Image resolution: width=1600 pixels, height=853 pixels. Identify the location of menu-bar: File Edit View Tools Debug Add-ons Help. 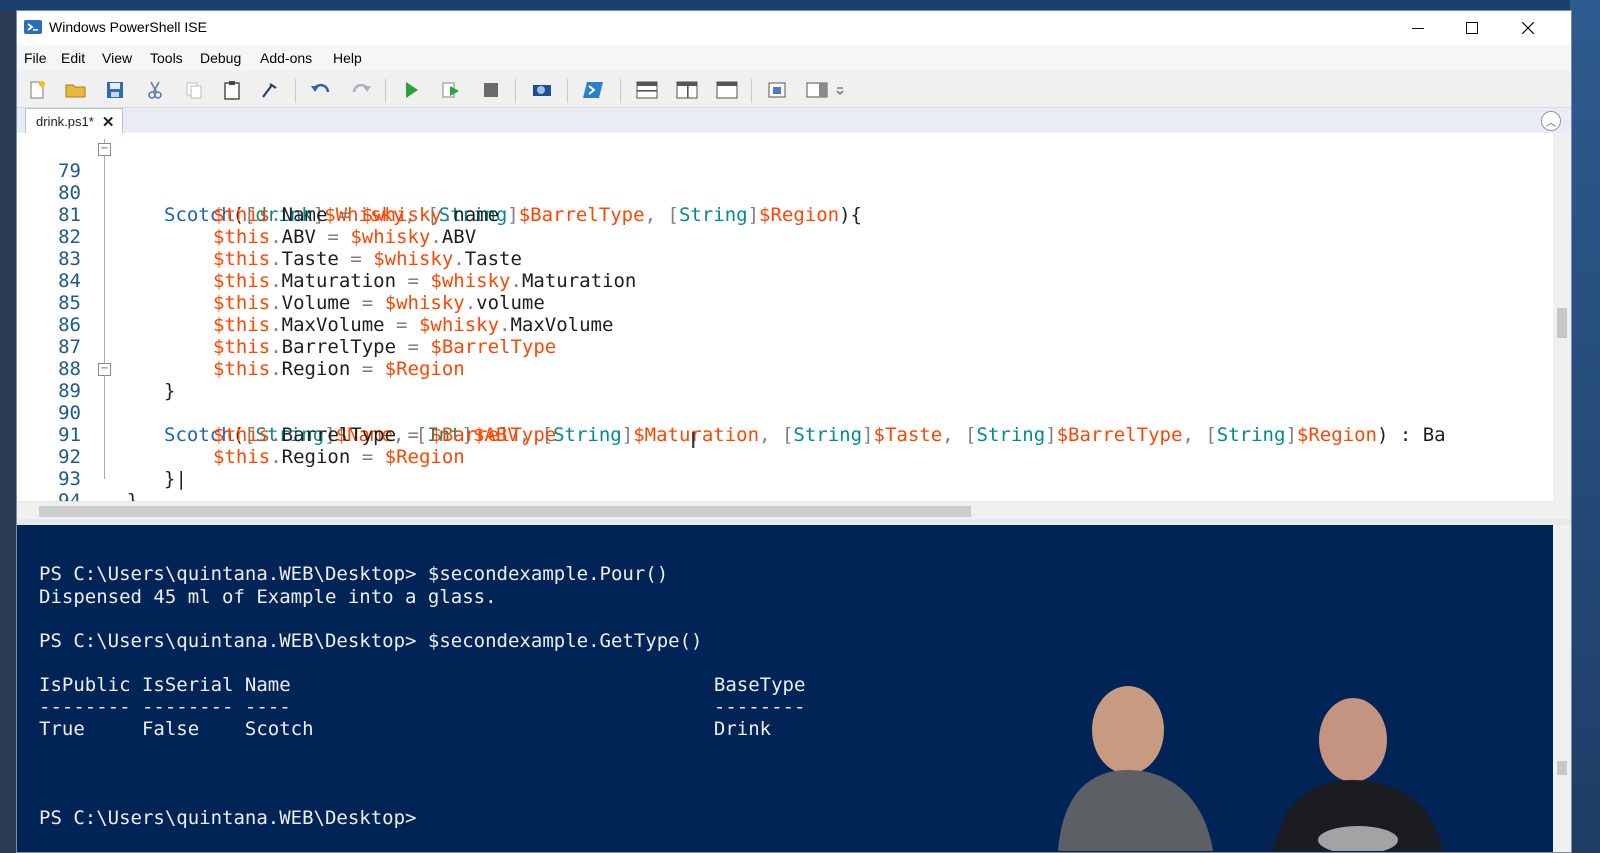
(794, 58).